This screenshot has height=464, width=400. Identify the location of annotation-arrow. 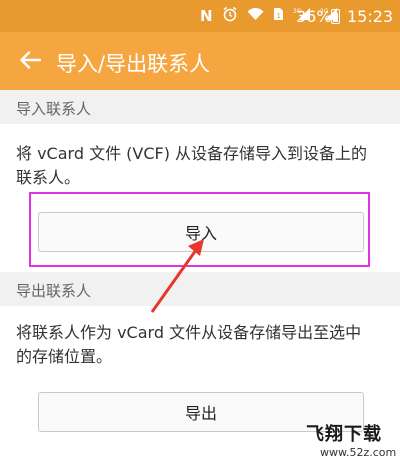
(177, 276).